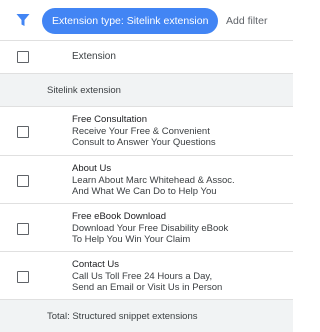 The image size is (320, 332). I want to click on extension-description-line2: Consult to Answer Your Questions, so click(144, 142).